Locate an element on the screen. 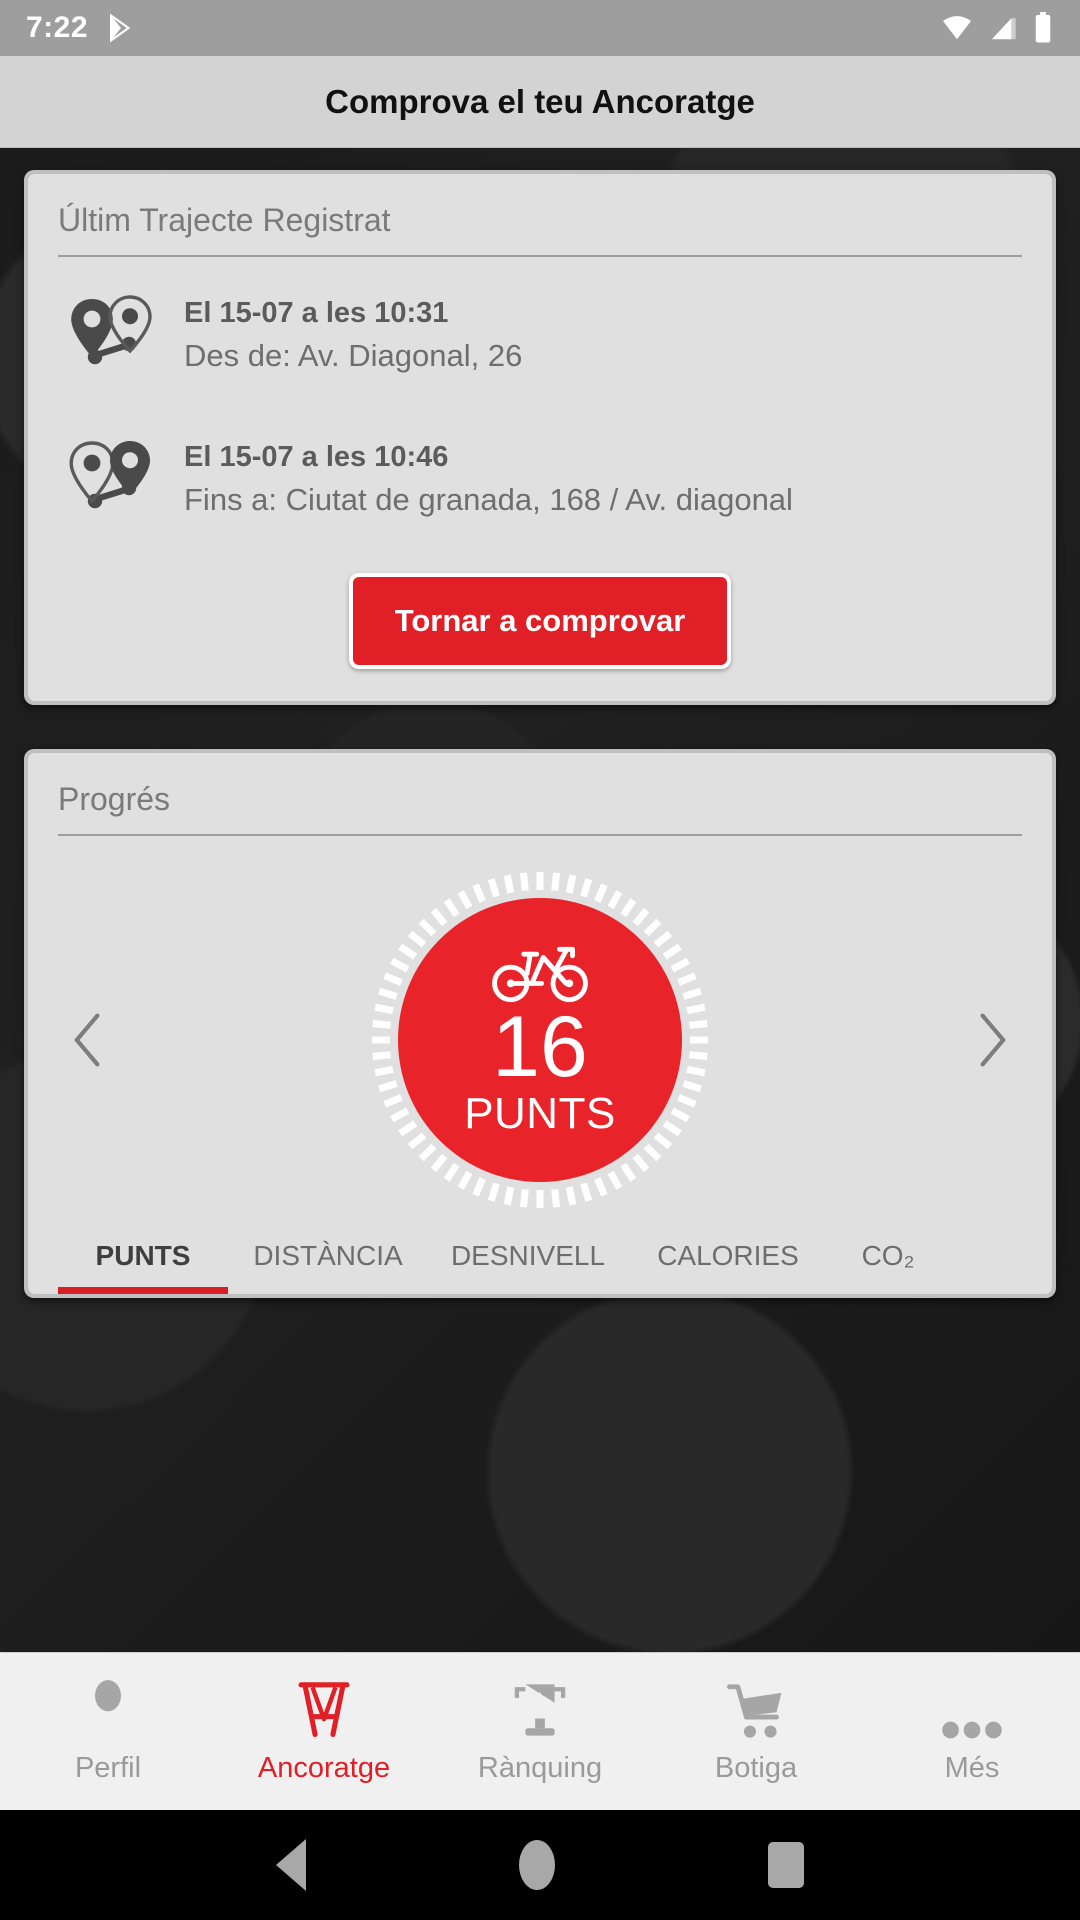 The height and width of the screenshot is (1920, 1080). back-button is located at coordinates (291, 1865).